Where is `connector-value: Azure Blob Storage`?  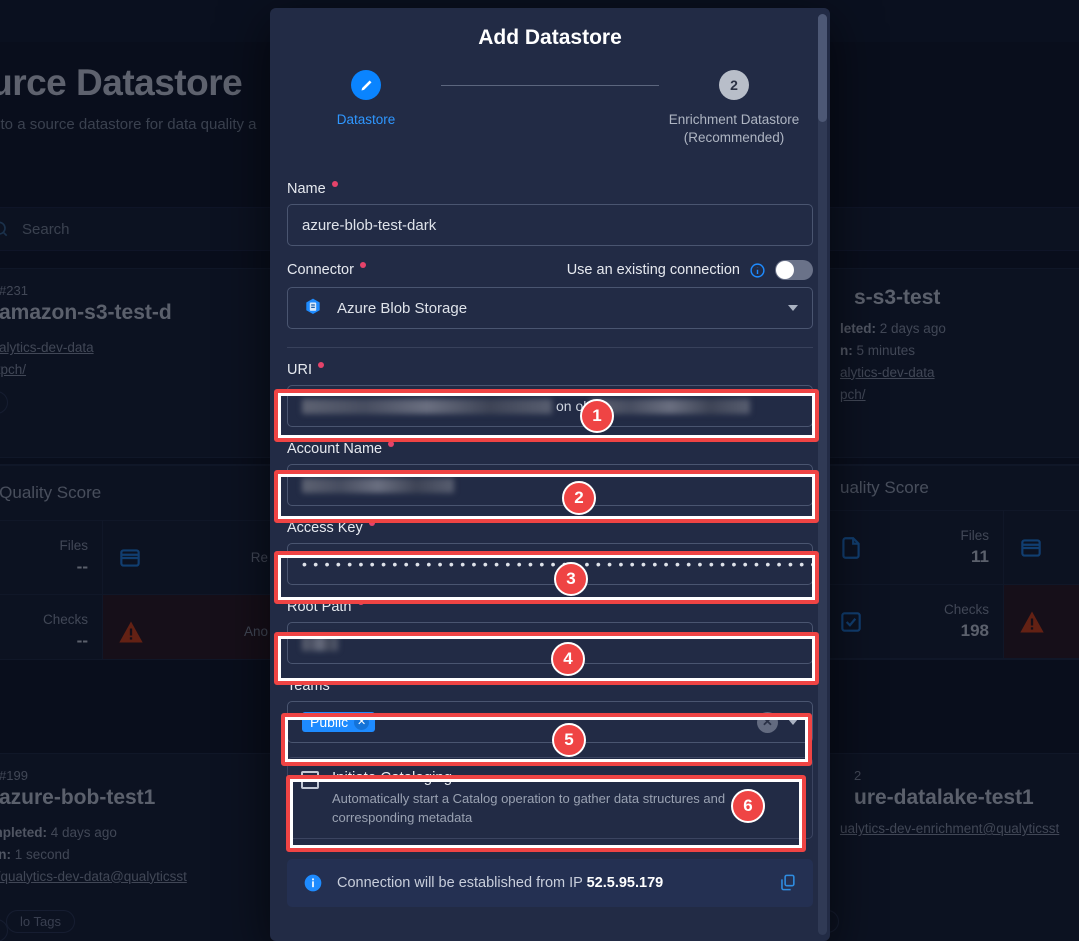 connector-value: Azure Blob Storage is located at coordinates (402, 308).